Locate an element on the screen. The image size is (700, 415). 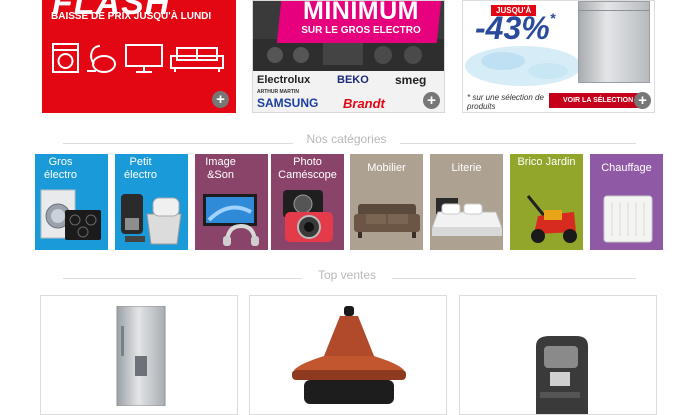
brand-arthur-martin: ARTHUR MARTIN is located at coordinates (278, 92).